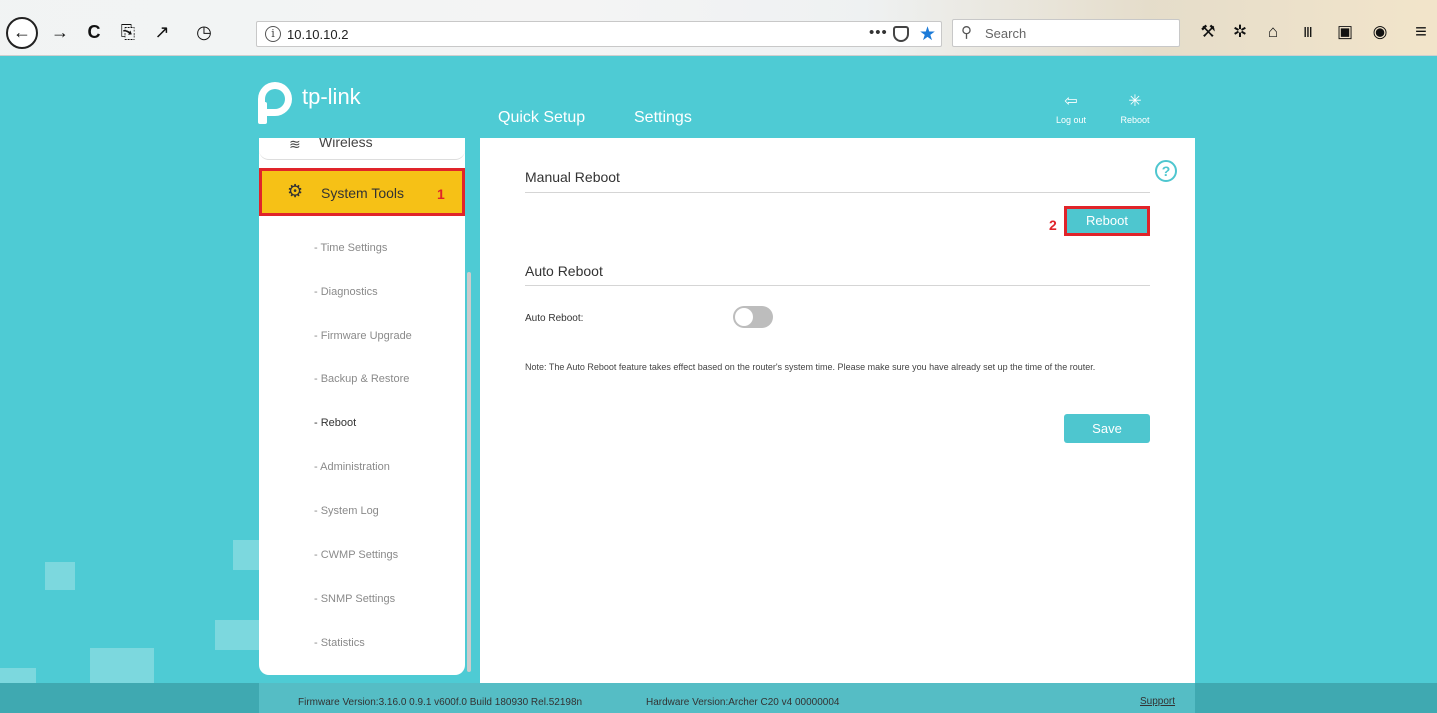  What do you see at coordinates (350, 248) in the screenshot?
I see `sidebar-item-time-settings: - Time Settings` at bounding box center [350, 248].